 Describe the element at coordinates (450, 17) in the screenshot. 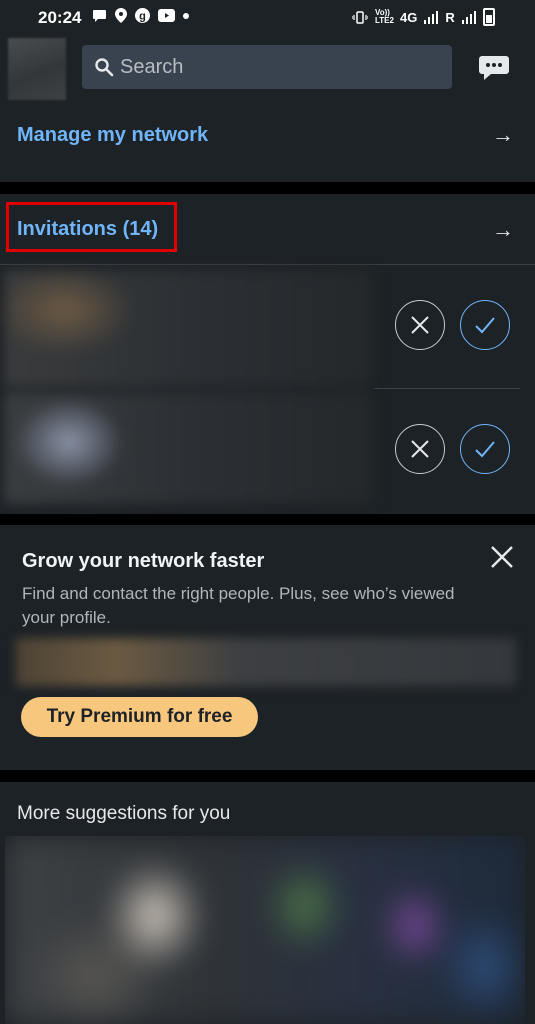

I see `roaming-label: R` at that location.